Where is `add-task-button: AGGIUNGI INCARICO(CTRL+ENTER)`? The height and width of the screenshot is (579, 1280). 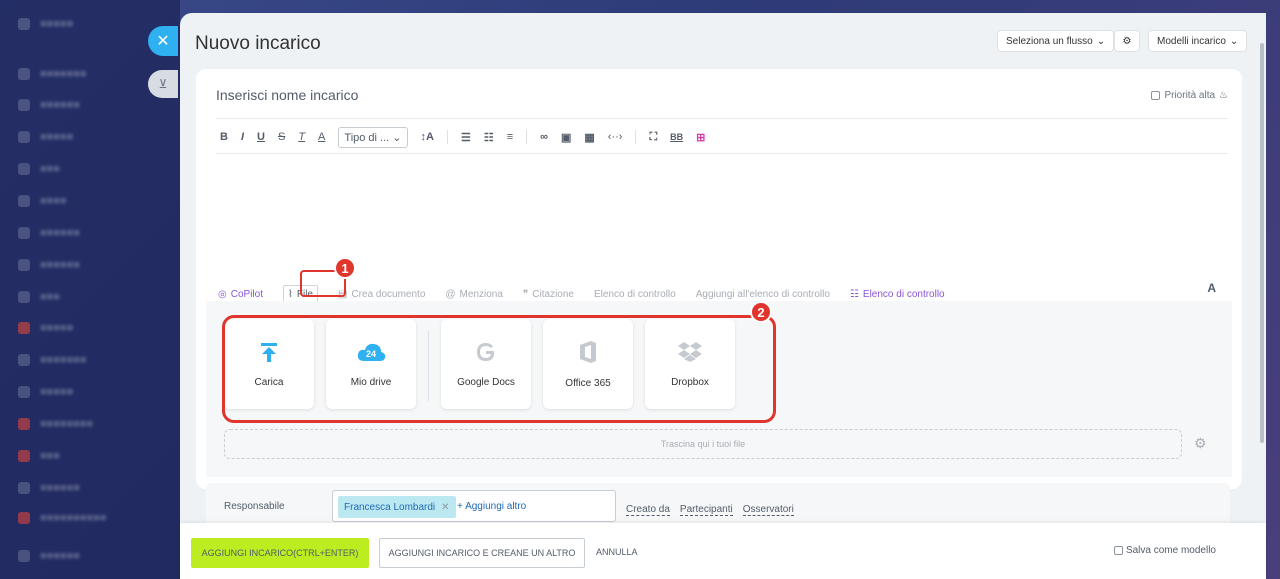 add-task-button: AGGIUNGI INCARICO(CTRL+ENTER) is located at coordinates (280, 553).